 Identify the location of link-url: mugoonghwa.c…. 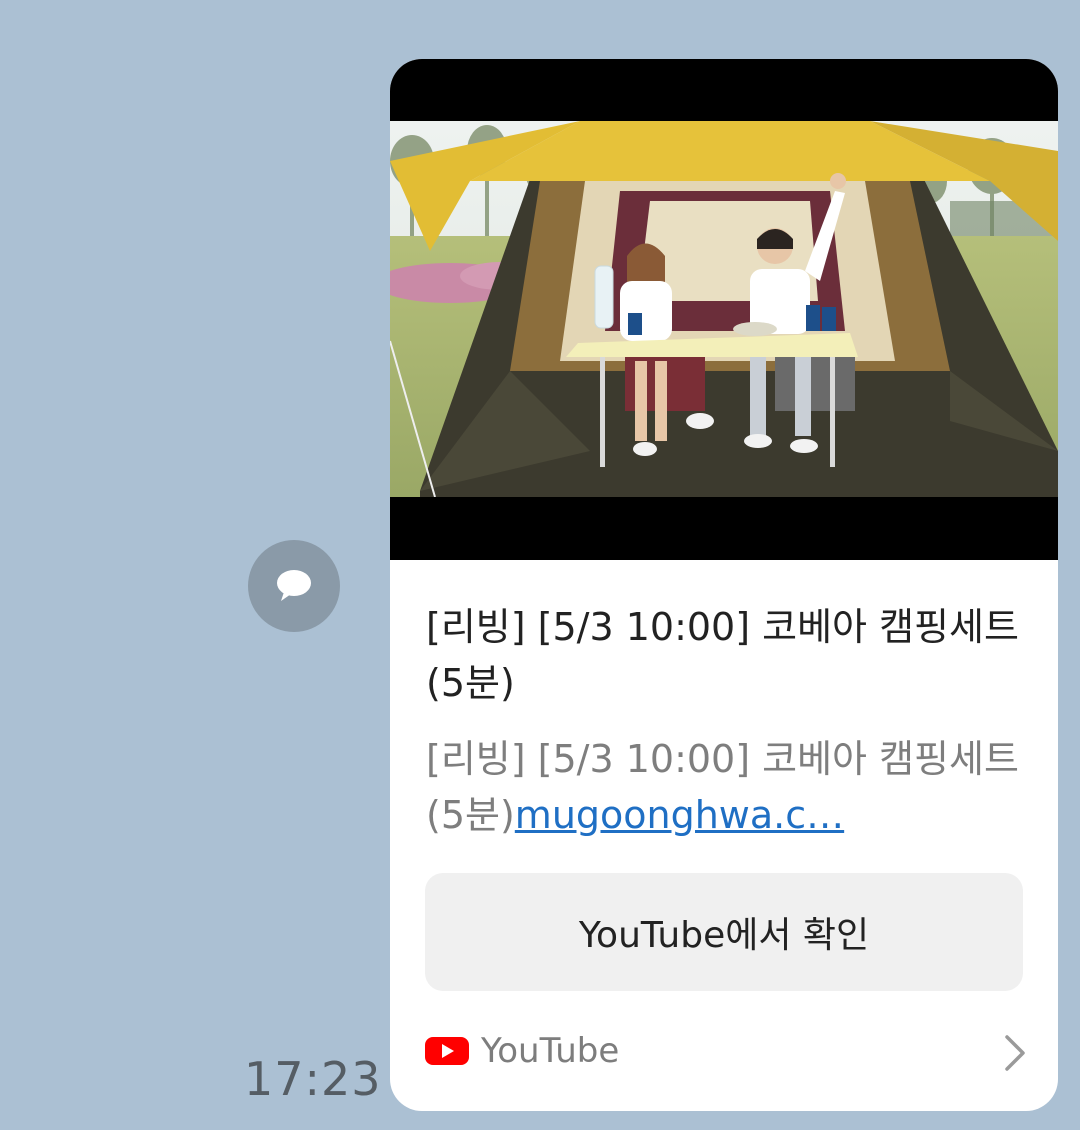
(679, 815).